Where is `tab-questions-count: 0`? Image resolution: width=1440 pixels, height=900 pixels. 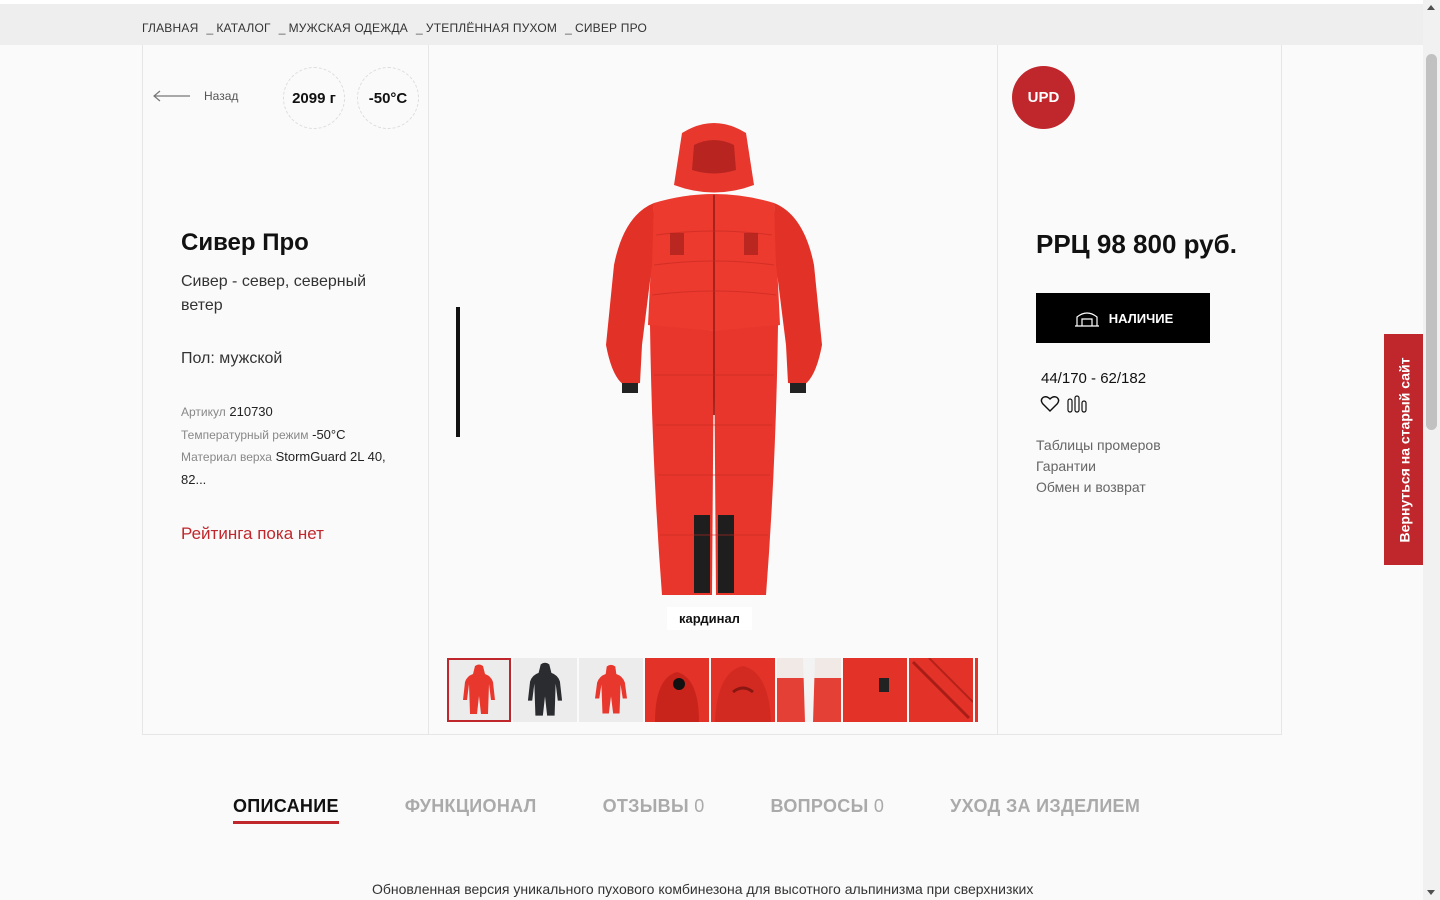 tab-questions-count: 0 is located at coordinates (879, 806).